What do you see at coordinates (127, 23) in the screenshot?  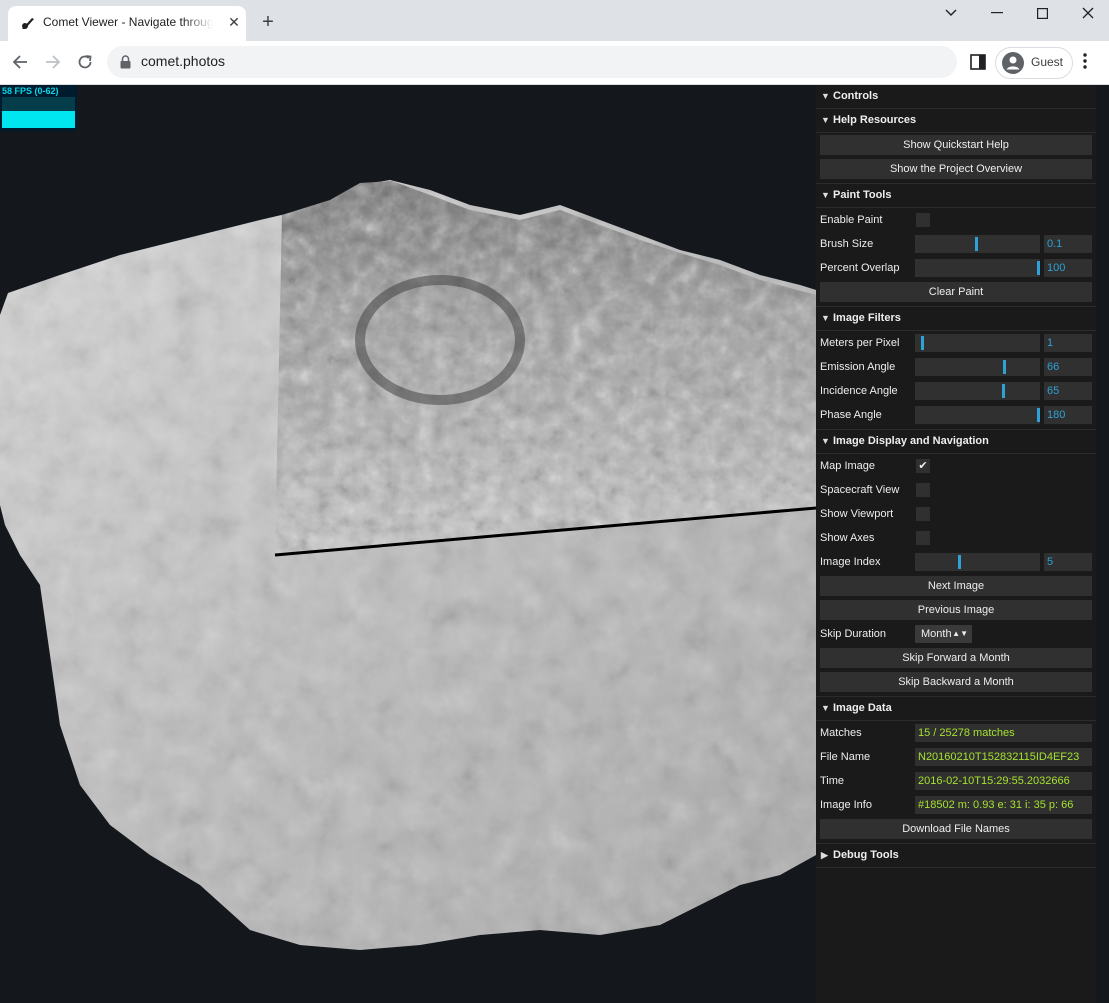 I see `browser-tab: Comet Viewer - Navigate through ✕` at bounding box center [127, 23].